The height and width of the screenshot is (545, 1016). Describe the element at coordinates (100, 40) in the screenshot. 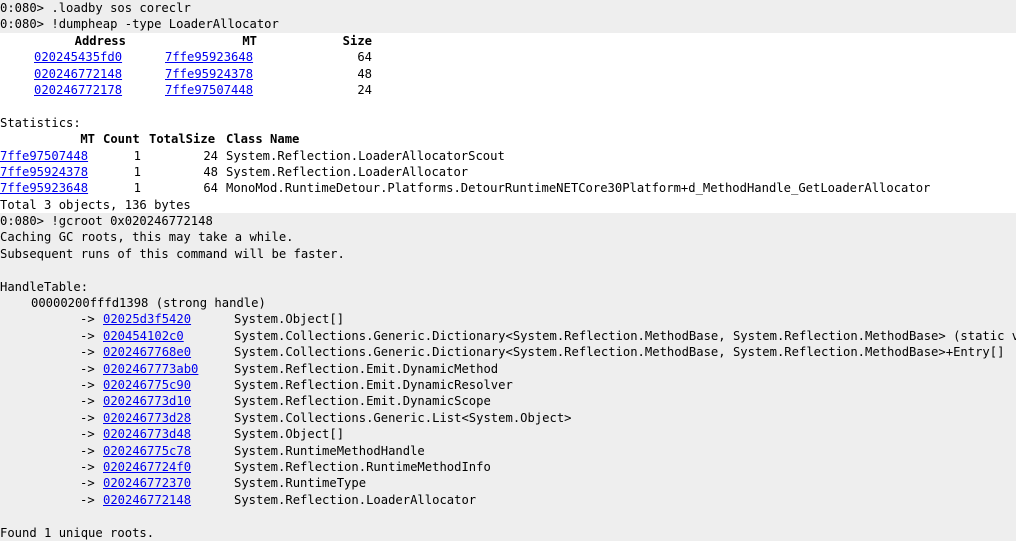

I see `address-header: Address` at that location.